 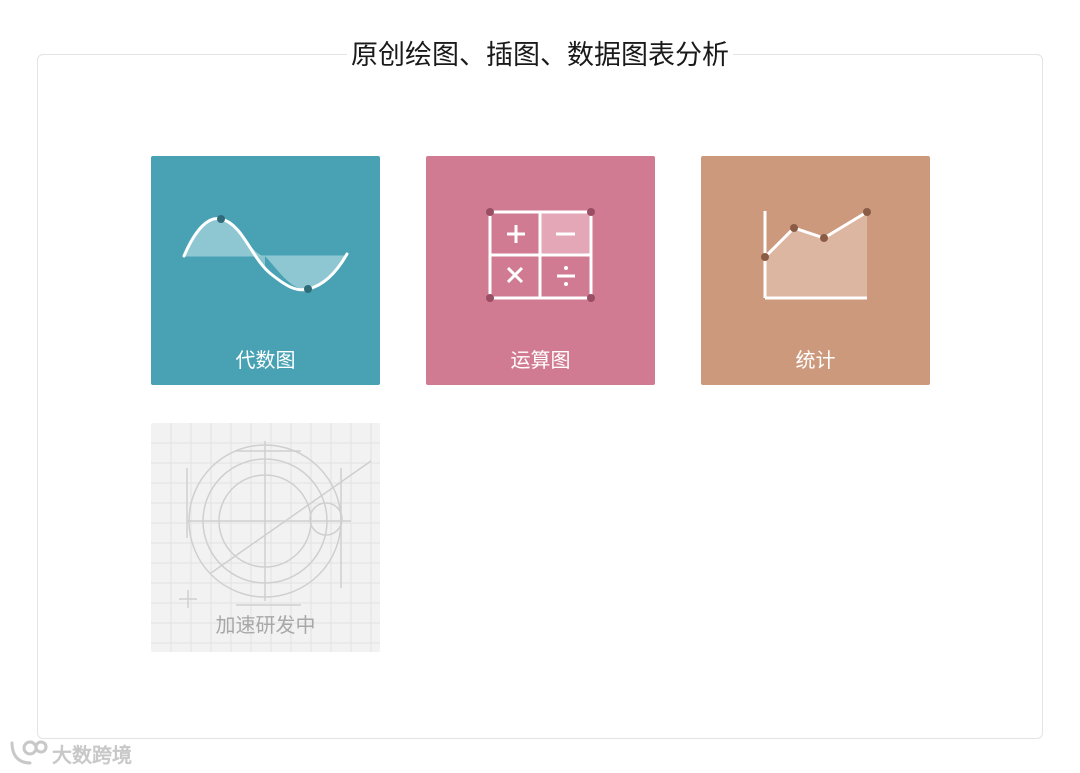 I want to click on watermark-text: 大数跨境, so click(x=92, y=754).